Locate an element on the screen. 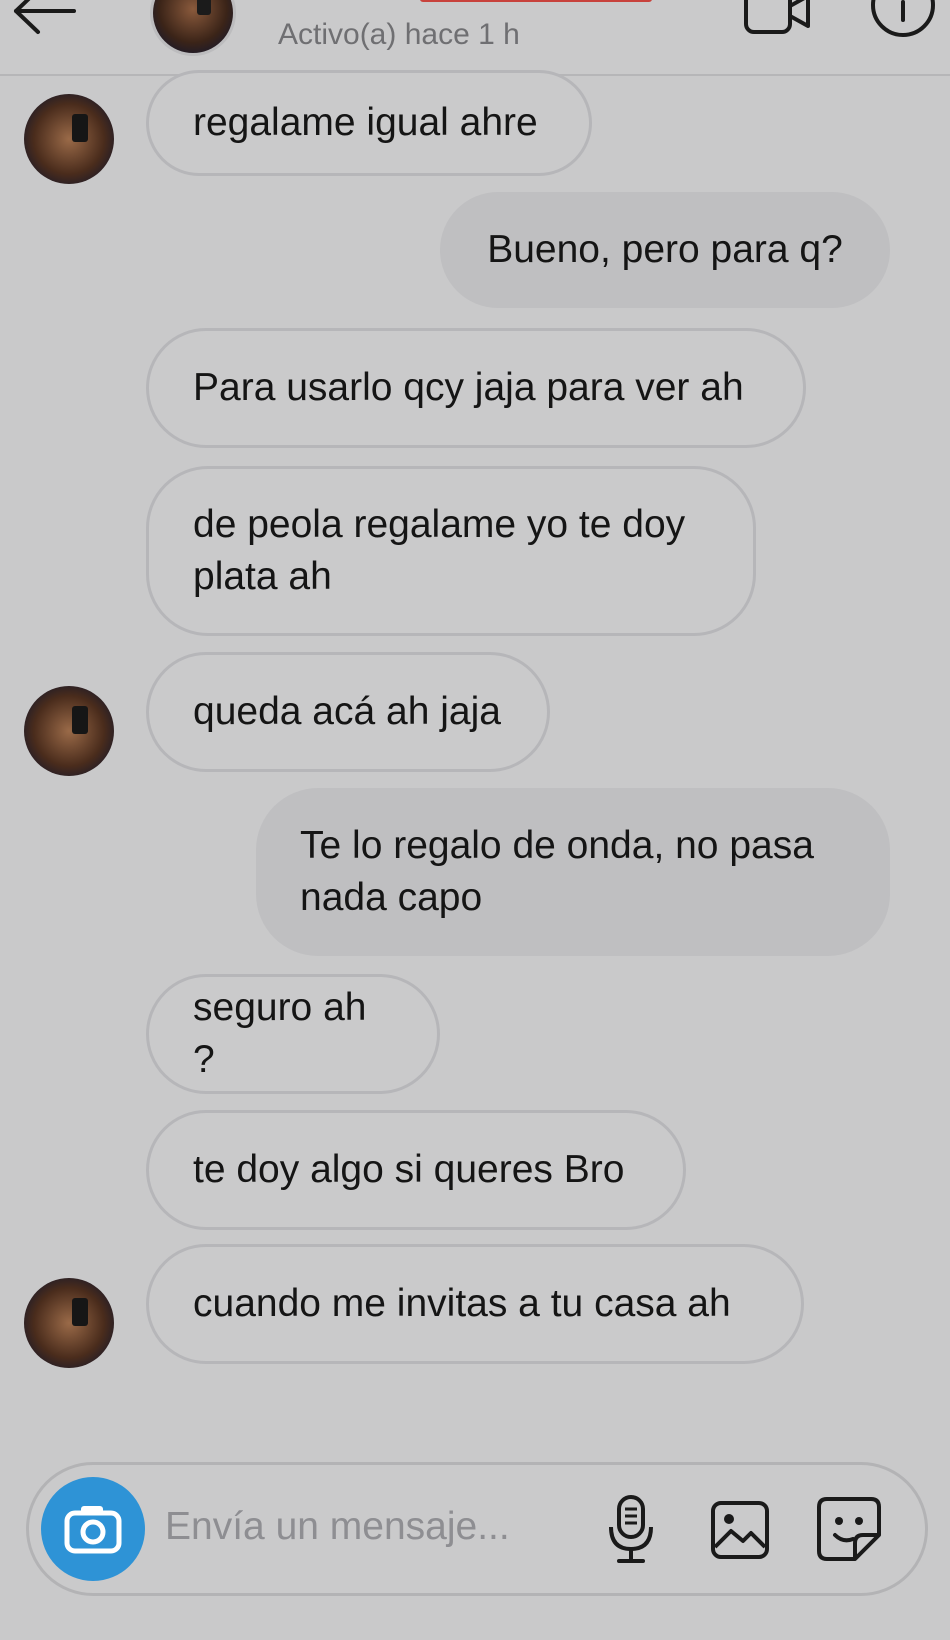 This screenshot has height=1640, width=950. message-bubble-incoming: seguro ah ? is located at coordinates (293, 1034).